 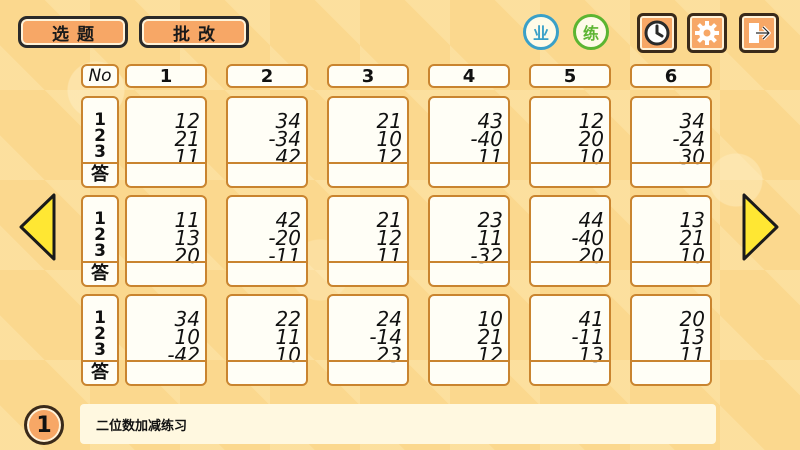 I want to click on column-header-1: 1, so click(x=166, y=76).